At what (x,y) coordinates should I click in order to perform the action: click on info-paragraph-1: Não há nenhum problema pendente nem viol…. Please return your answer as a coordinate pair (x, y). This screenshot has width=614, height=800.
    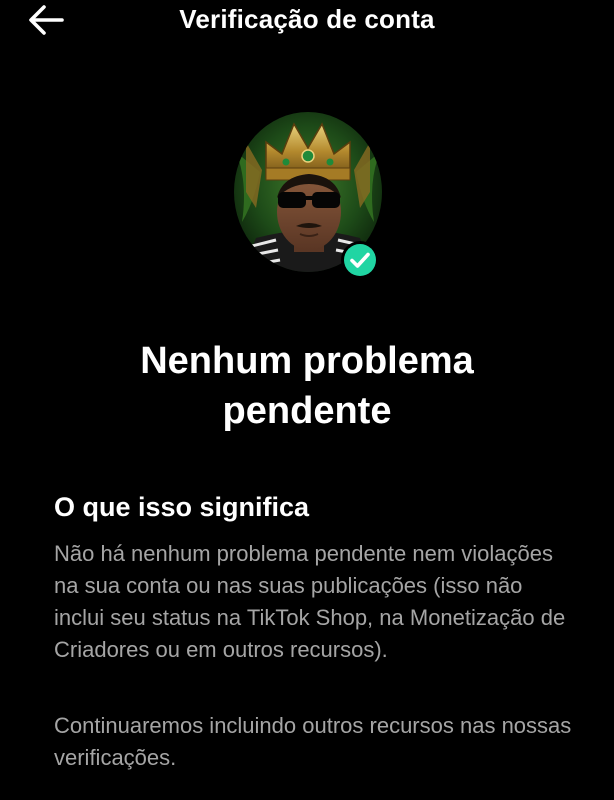
    Looking at the image, I should click on (310, 601).